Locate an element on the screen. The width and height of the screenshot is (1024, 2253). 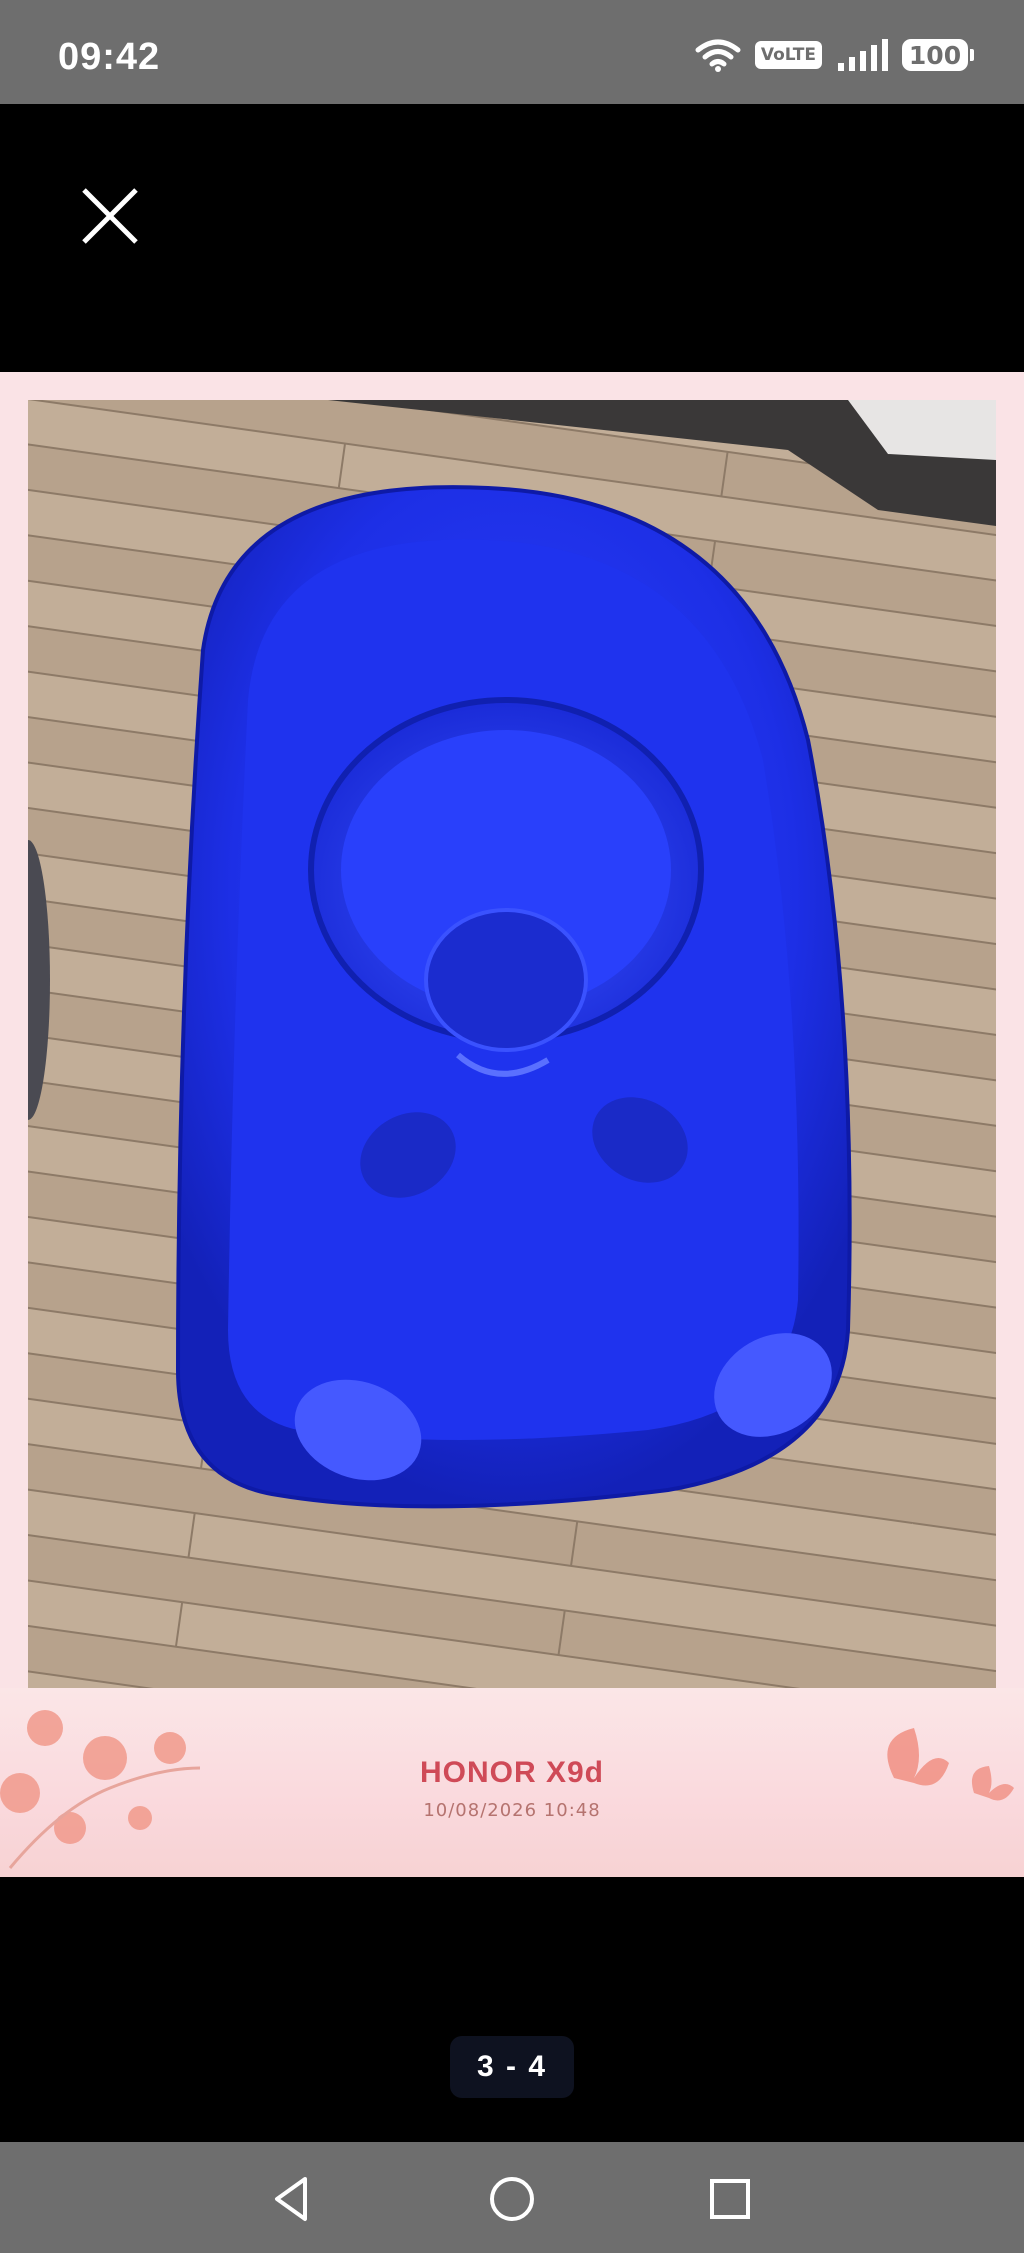
battery-icon: 100 is located at coordinates (938, 55).